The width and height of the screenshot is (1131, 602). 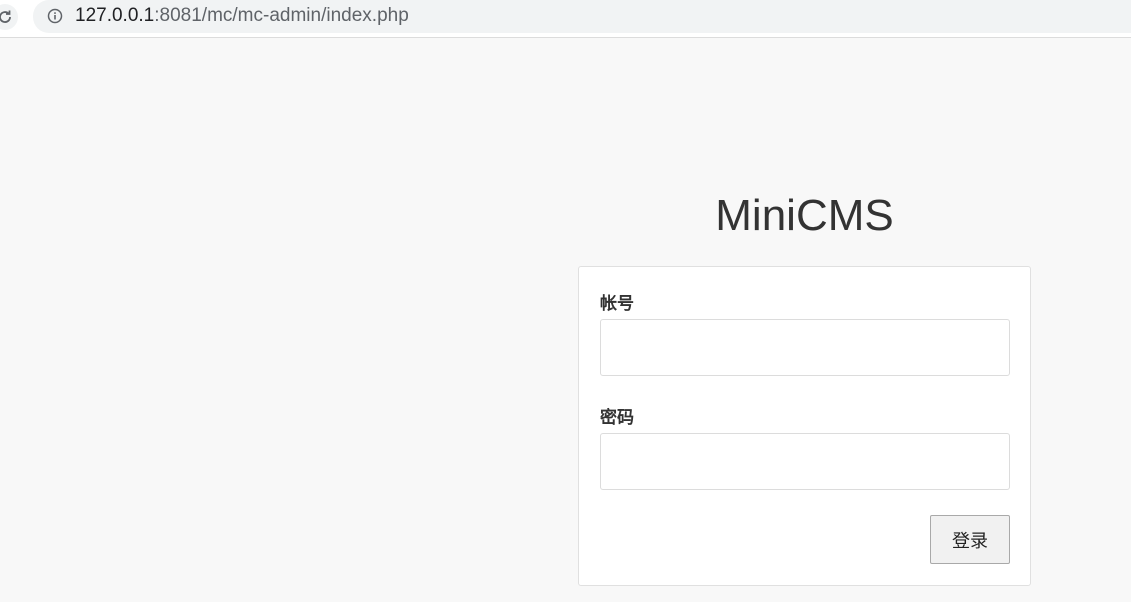 I want to click on account-label: 帐号, so click(x=617, y=303).